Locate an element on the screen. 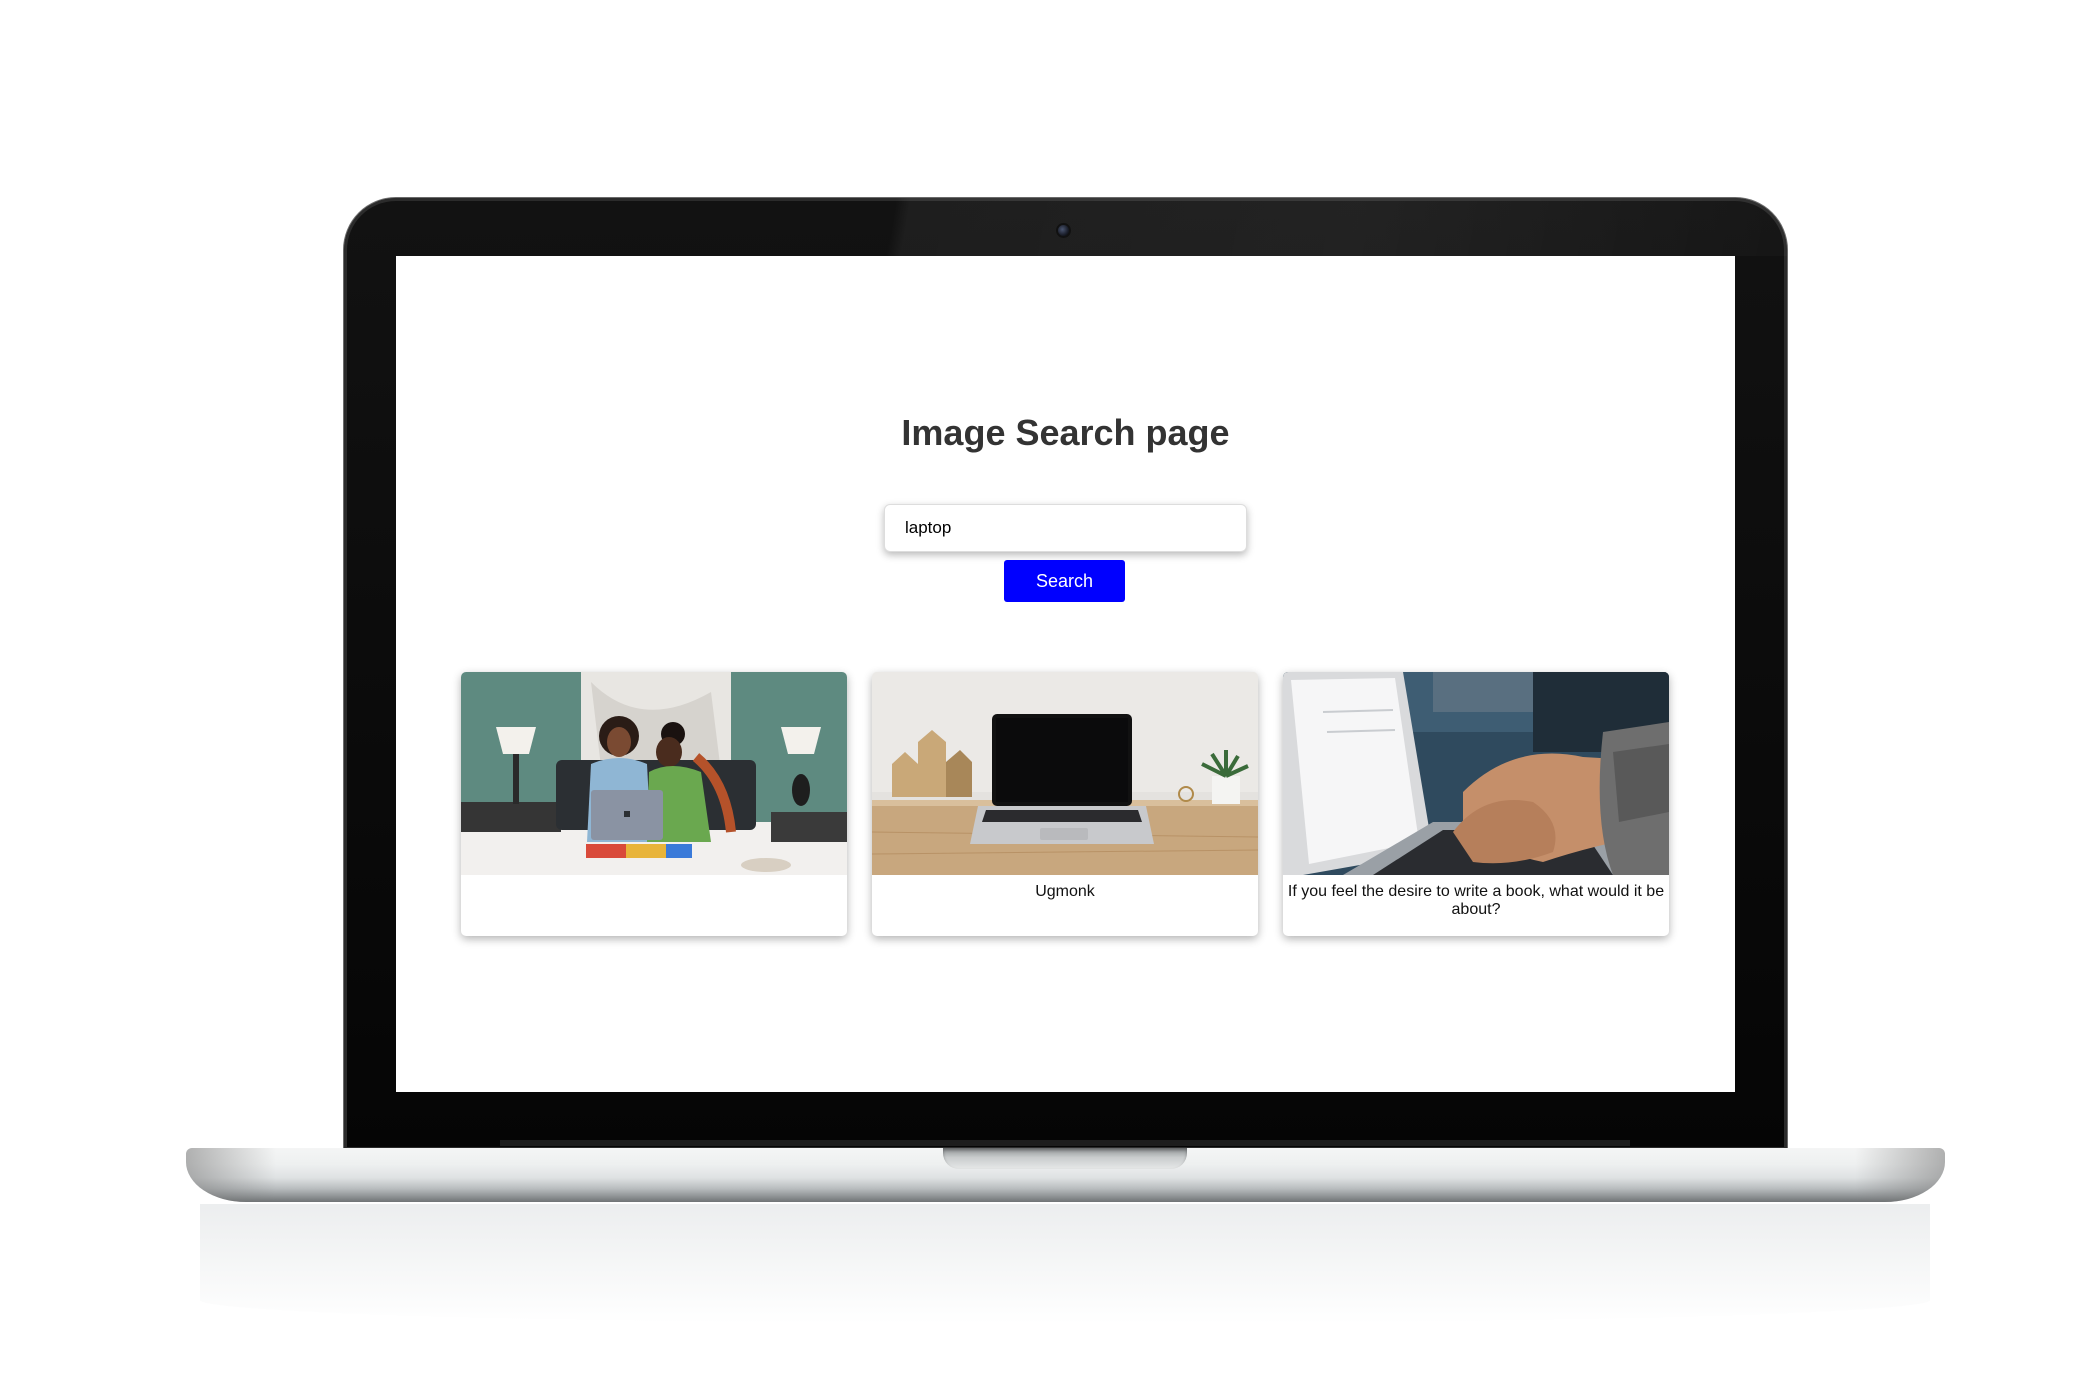 Image resolution: width=2100 pixels, height=1400 pixels. base-left-shade is located at coordinates (231, 1175).